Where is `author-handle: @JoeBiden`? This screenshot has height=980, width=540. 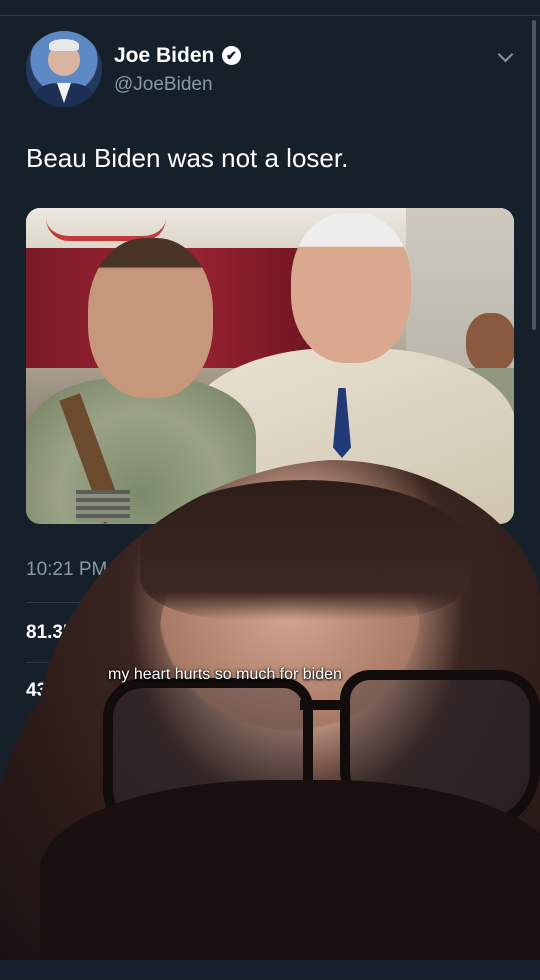 author-handle: @JoeBiden is located at coordinates (163, 85).